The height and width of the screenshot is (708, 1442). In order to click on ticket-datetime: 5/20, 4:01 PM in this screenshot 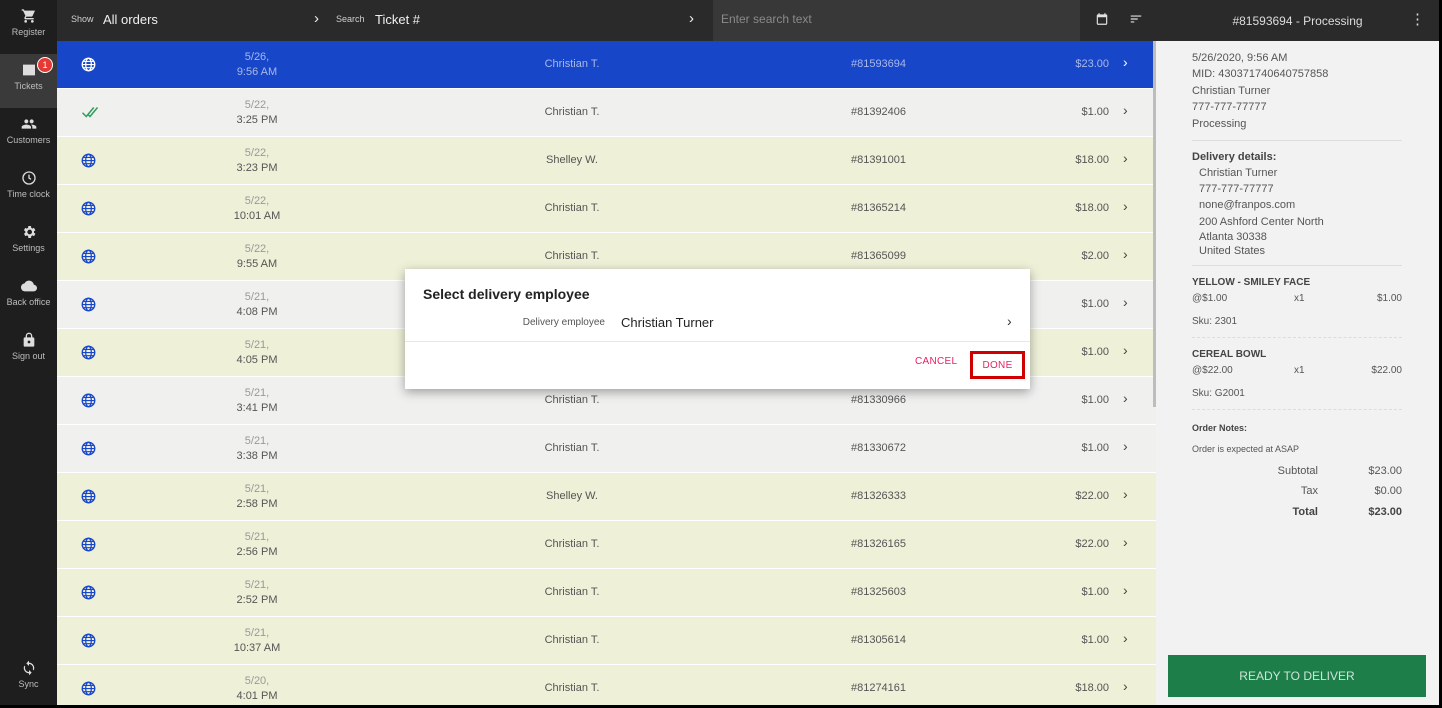, I will do `click(257, 689)`.